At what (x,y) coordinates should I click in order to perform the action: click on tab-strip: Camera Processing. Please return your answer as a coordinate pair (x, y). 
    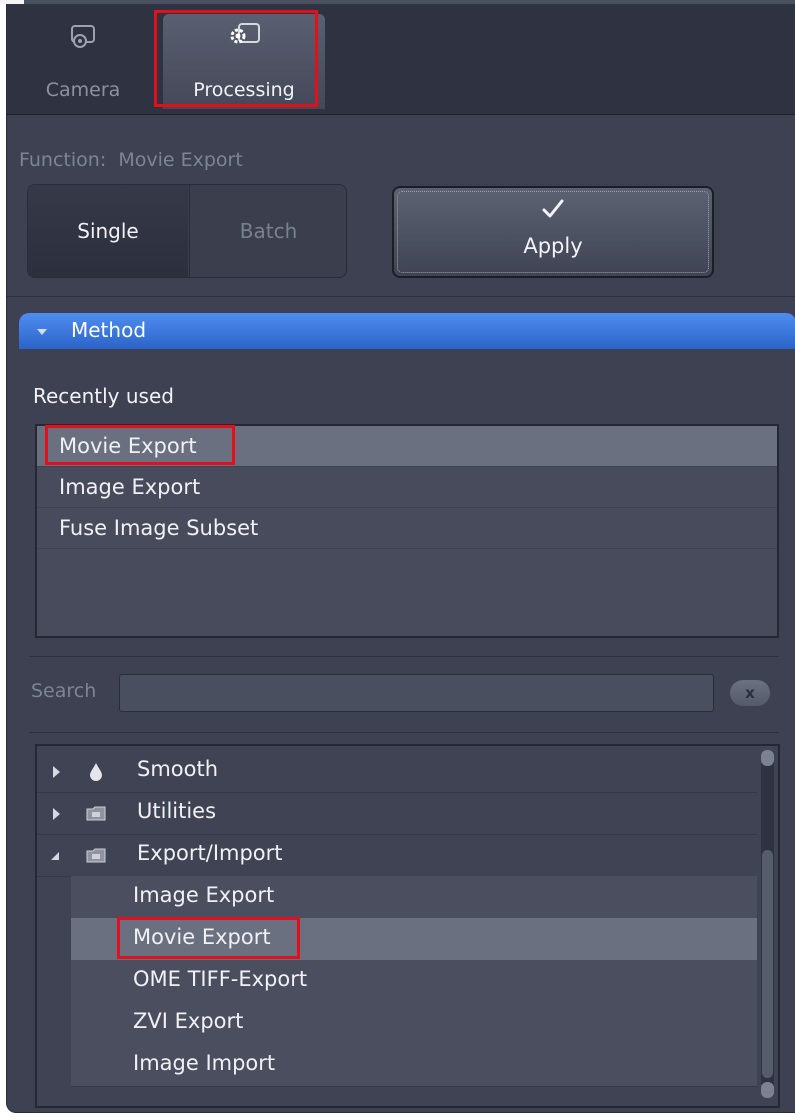
    Looking at the image, I should click on (401, 59).